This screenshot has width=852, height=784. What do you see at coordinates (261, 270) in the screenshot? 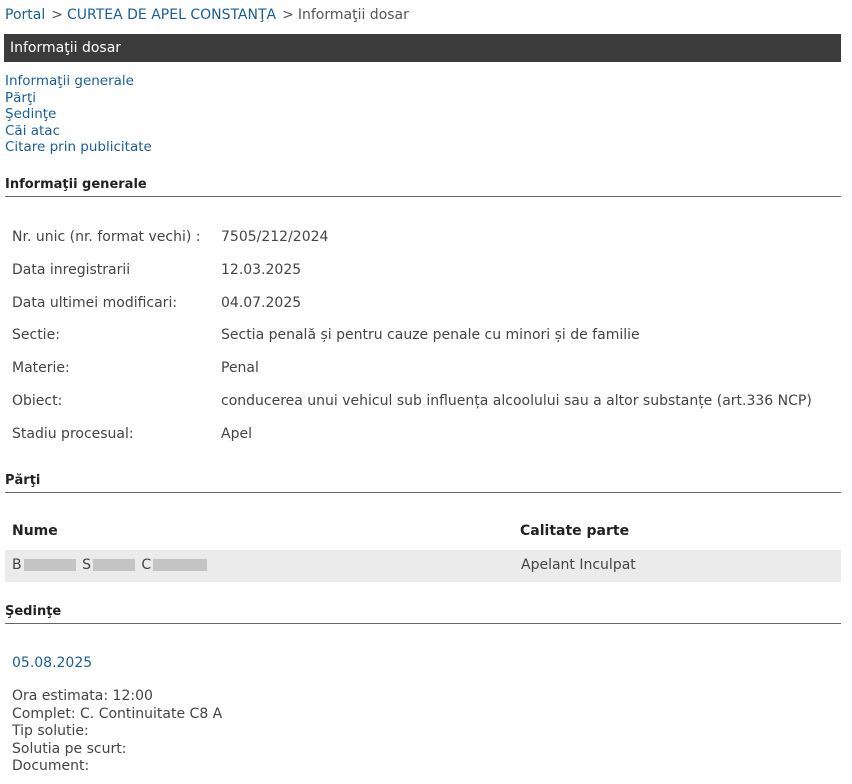
I see `field-value: 12.03.2025` at bounding box center [261, 270].